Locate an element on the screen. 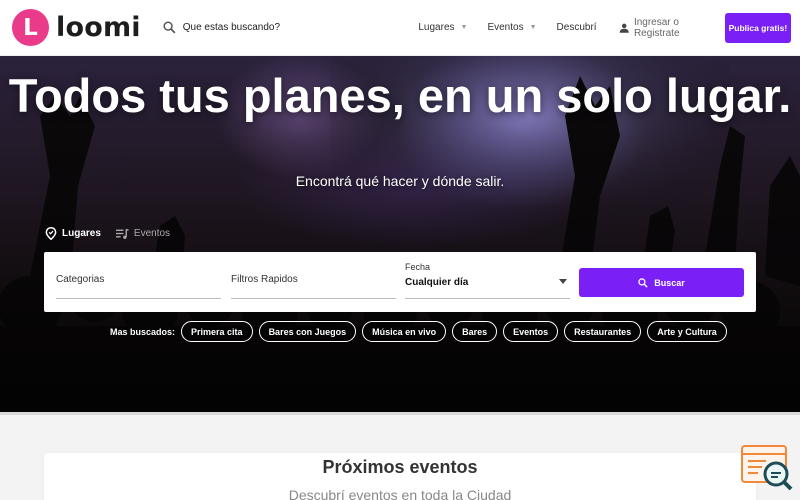 The width and height of the screenshot is (800, 500). hero-title: Todos tus planes, en un solo lugar. is located at coordinates (400, 95).